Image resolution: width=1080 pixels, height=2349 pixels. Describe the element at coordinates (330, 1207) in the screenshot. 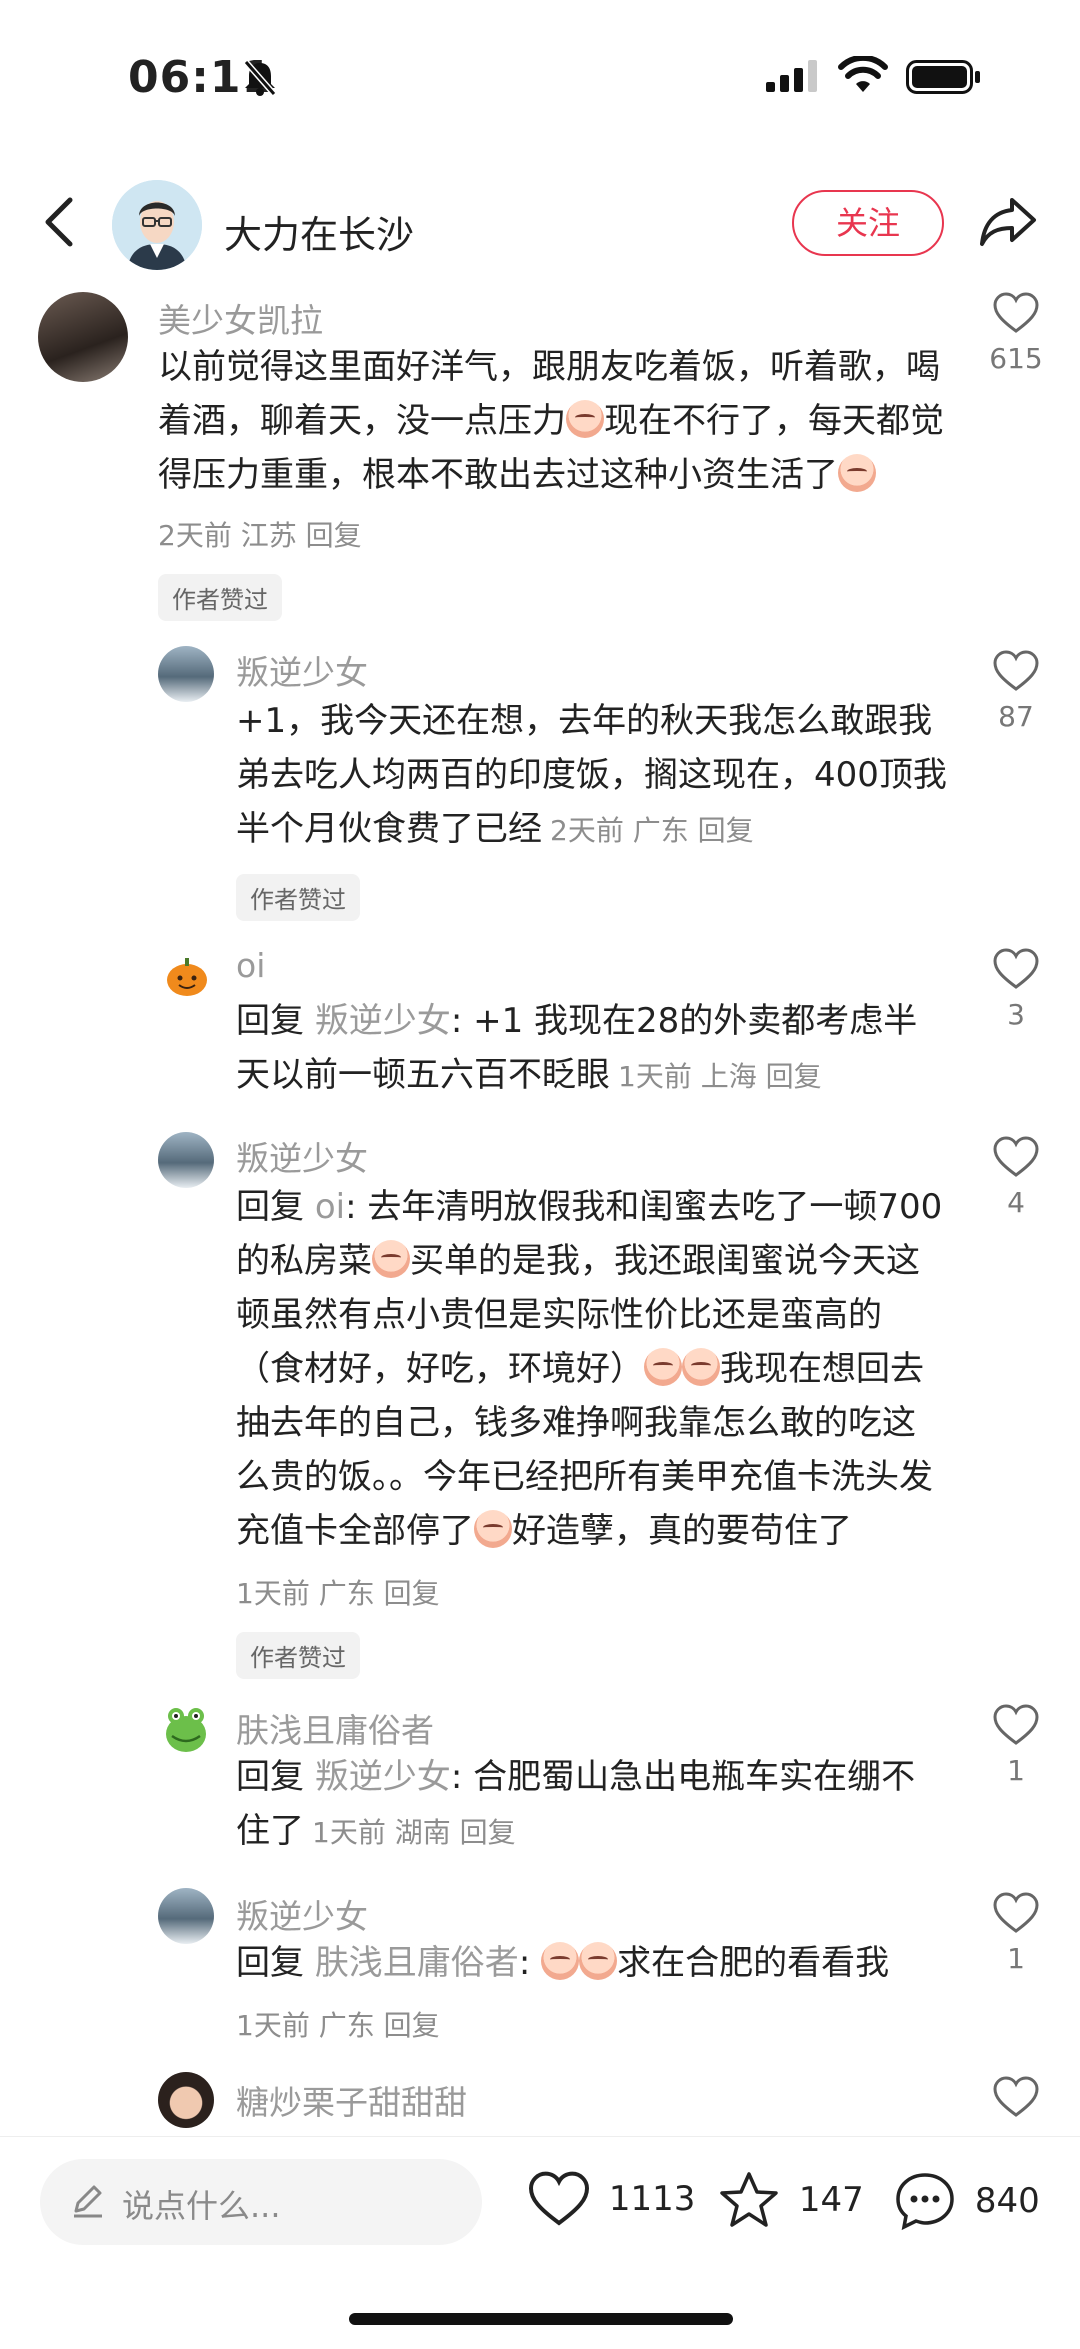

I see `reply-target: oi` at that location.